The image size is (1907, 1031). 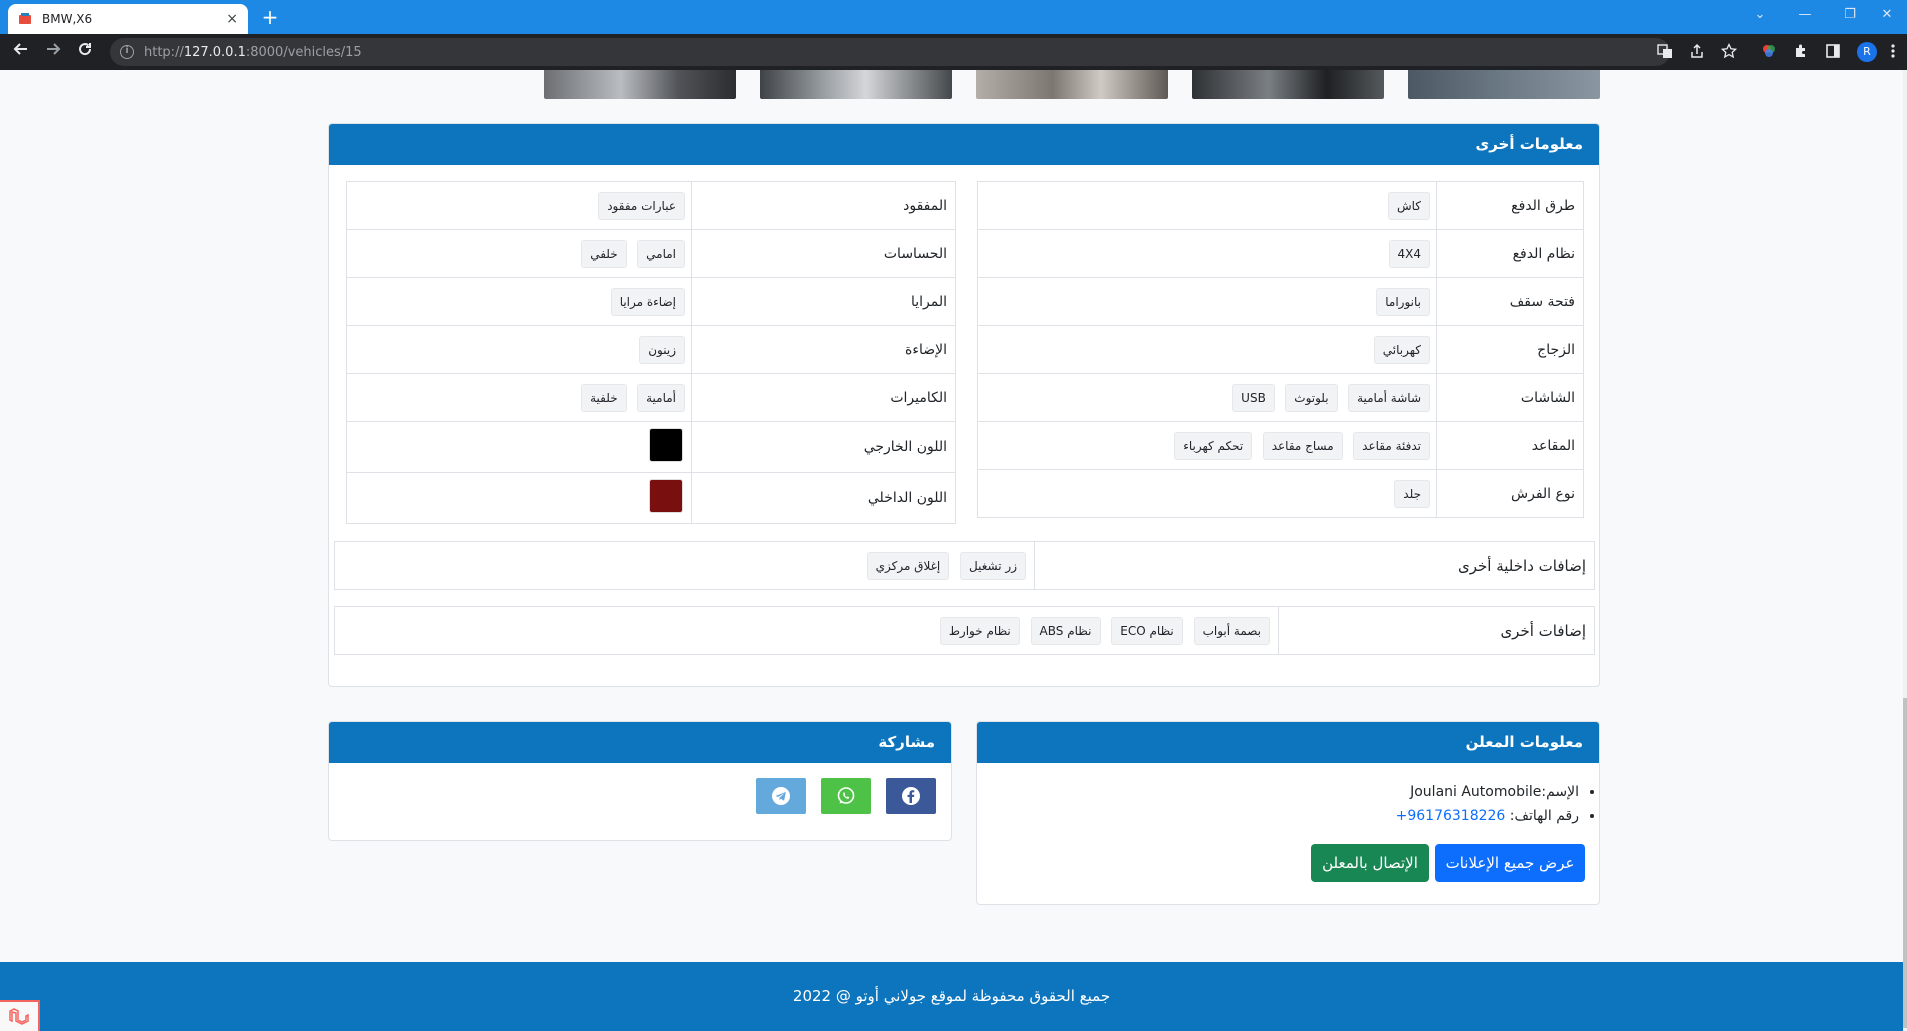 What do you see at coordinates (1279, 816) in the screenshot?
I see `list-item: رقم الهاتف: +96176318226` at bounding box center [1279, 816].